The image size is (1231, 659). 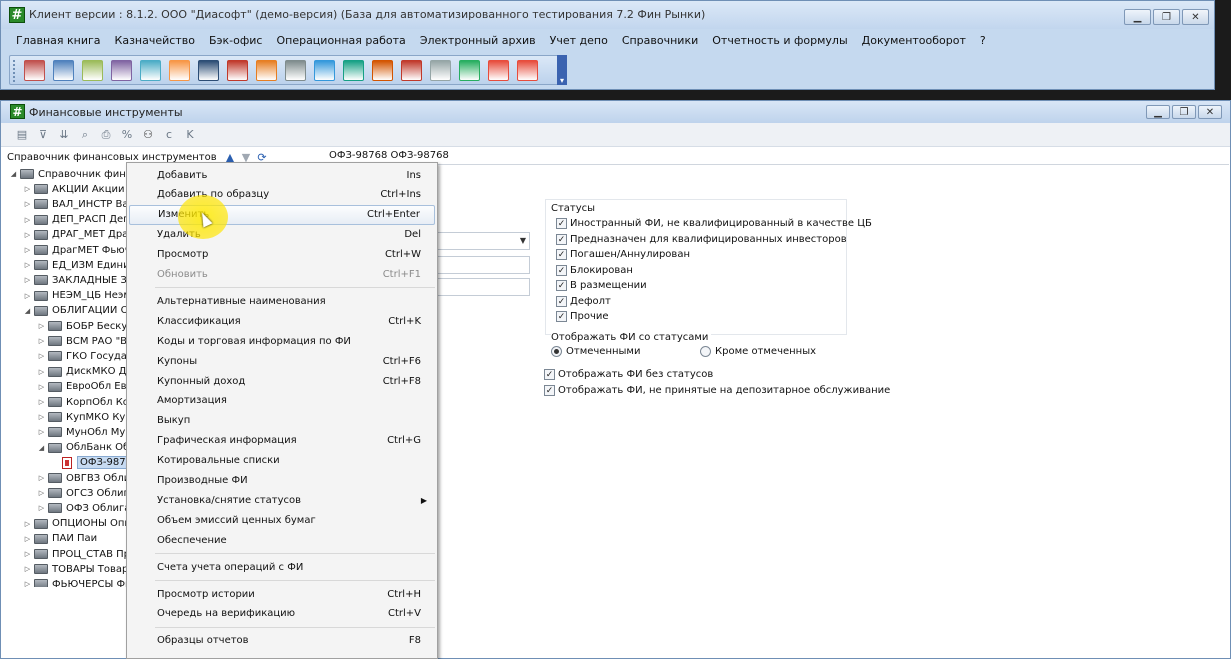 I want to click on tree-node: ▷ ПАИ Паи, so click(x=60, y=539).